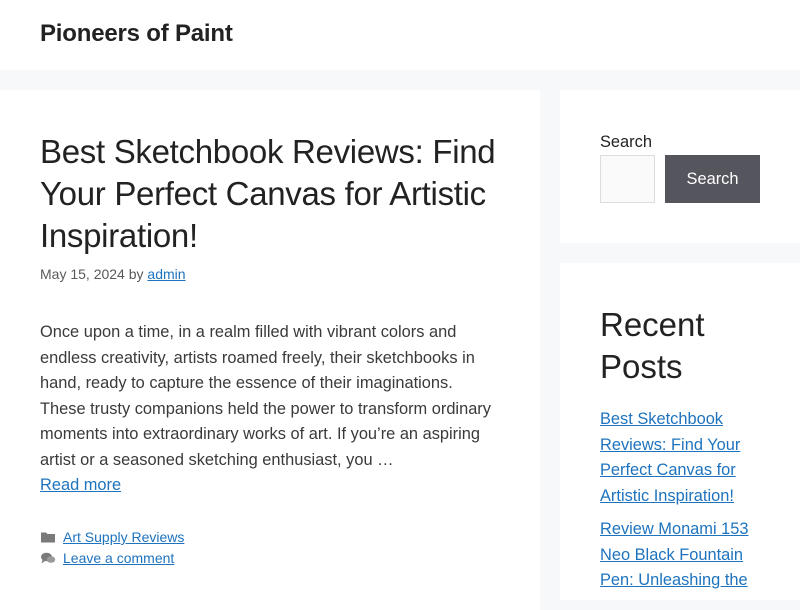  What do you see at coordinates (48, 558) in the screenshot?
I see `comment-icon` at bounding box center [48, 558].